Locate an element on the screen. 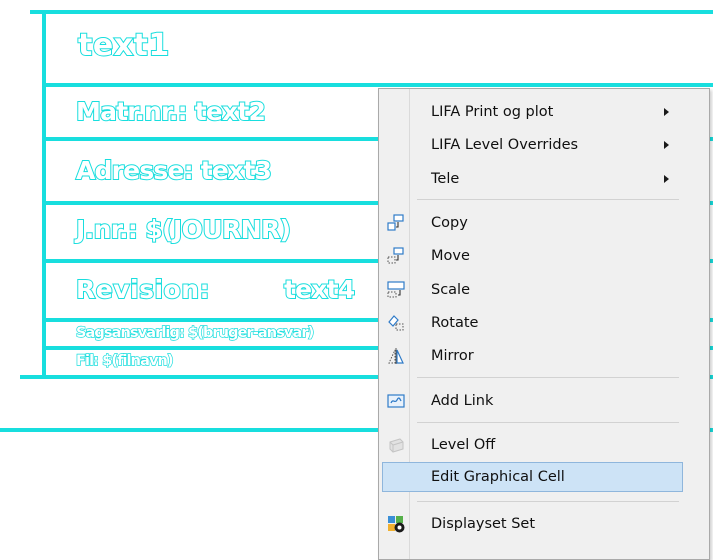 This screenshot has width=713, height=560. drawing-revision-value: text4 is located at coordinates (319, 289).